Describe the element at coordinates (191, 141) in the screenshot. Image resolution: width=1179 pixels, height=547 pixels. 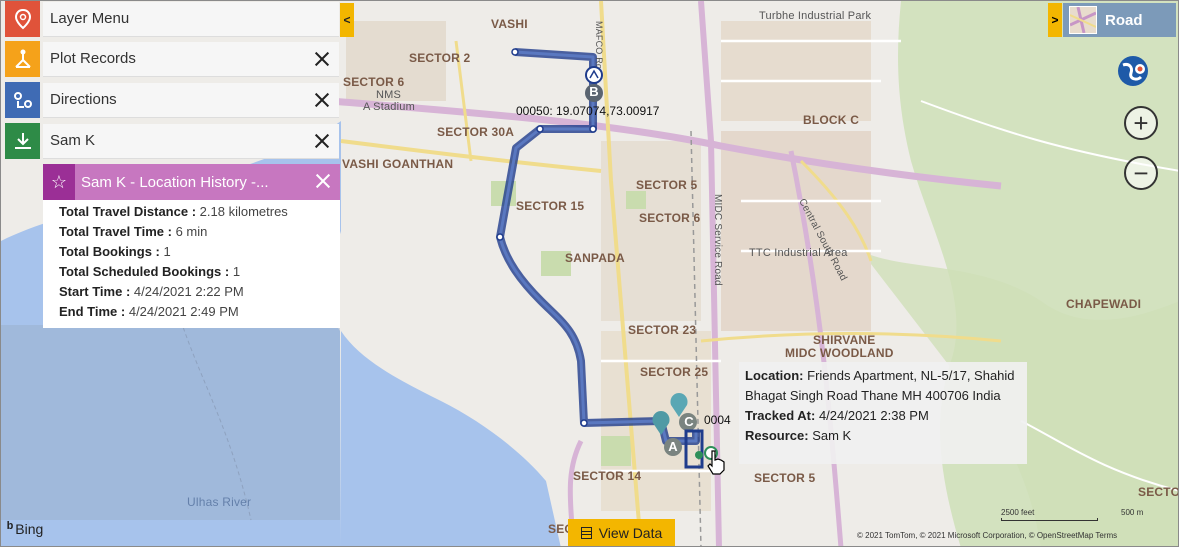
I see `resource-label: Sam K` at that location.